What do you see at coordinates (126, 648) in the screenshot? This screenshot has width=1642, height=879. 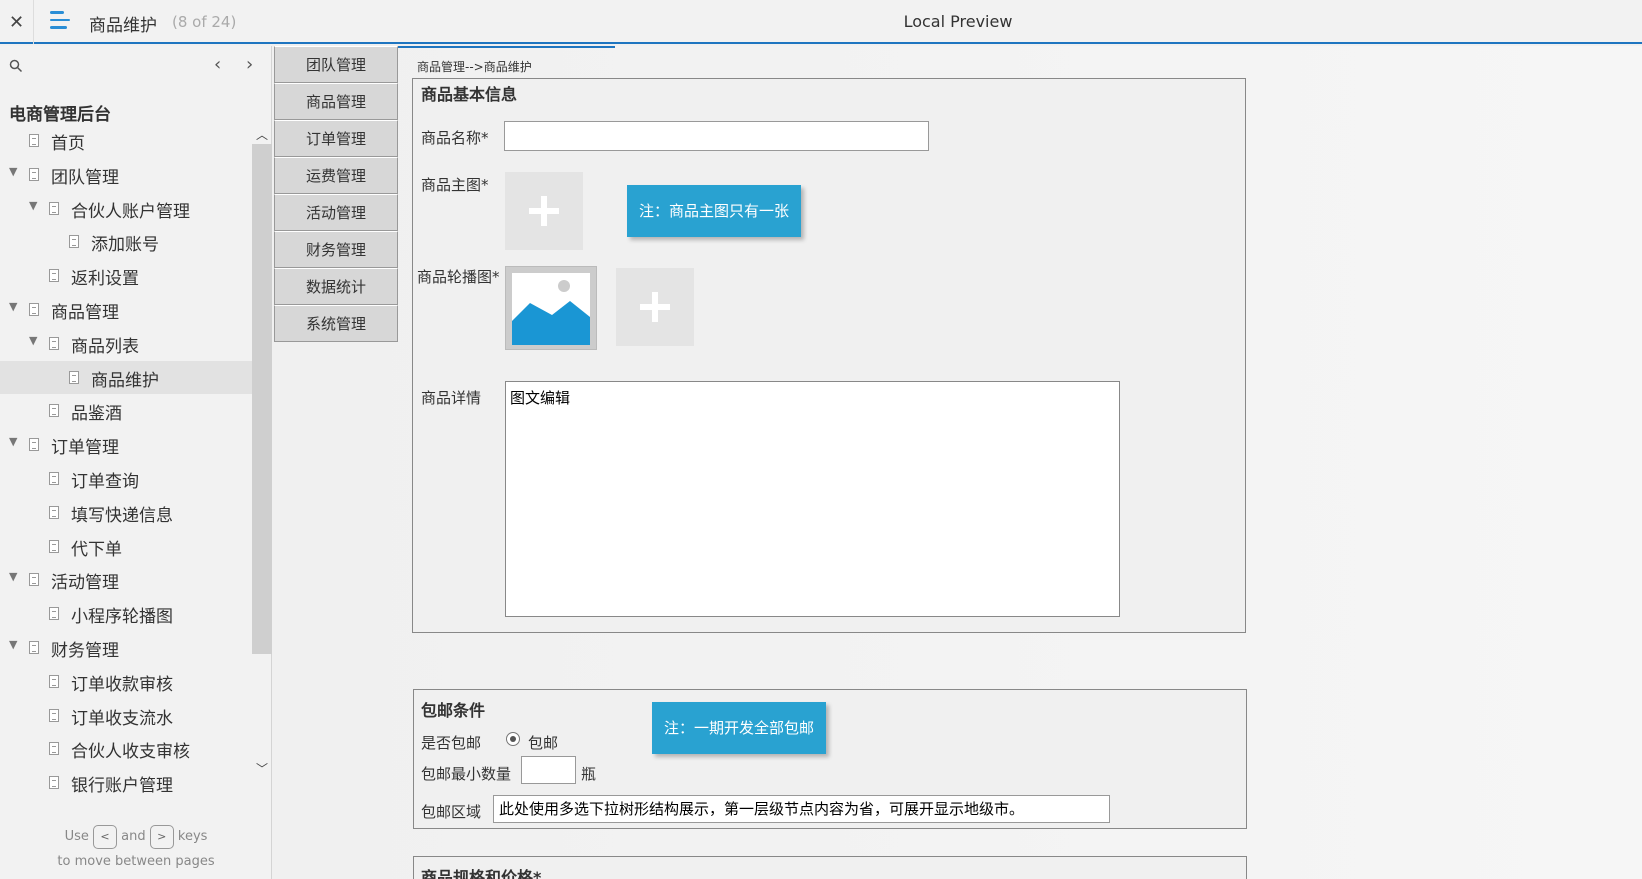 I see `sidebar-item: ▼ 财务管理` at bounding box center [126, 648].